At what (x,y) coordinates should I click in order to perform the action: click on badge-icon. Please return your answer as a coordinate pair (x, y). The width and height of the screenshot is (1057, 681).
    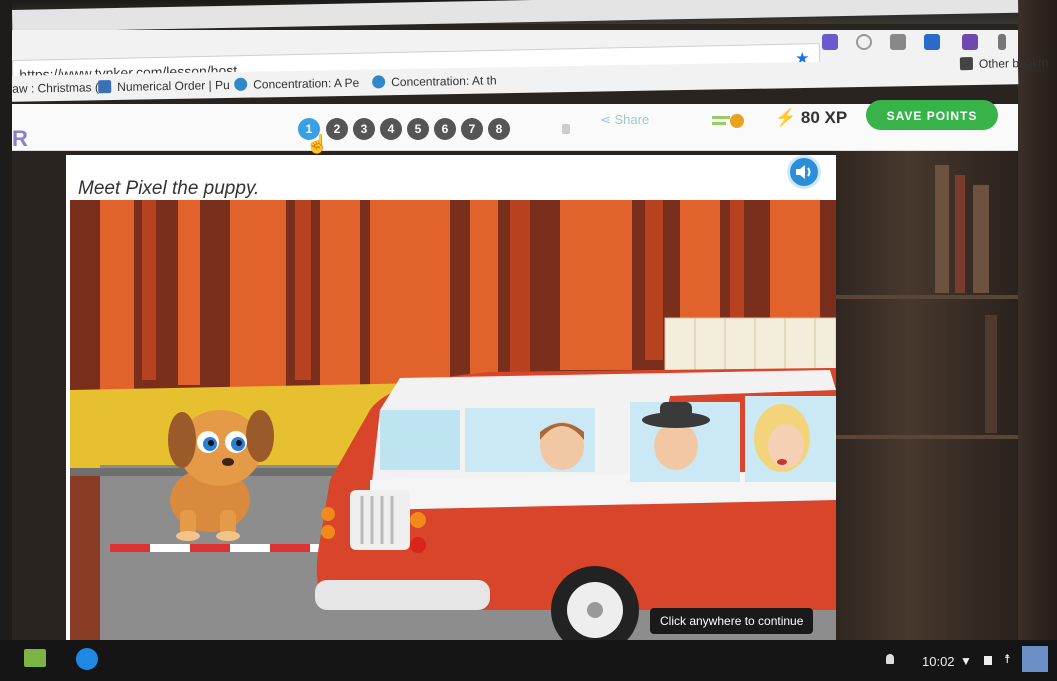
    Looking at the image, I should click on (728, 123).